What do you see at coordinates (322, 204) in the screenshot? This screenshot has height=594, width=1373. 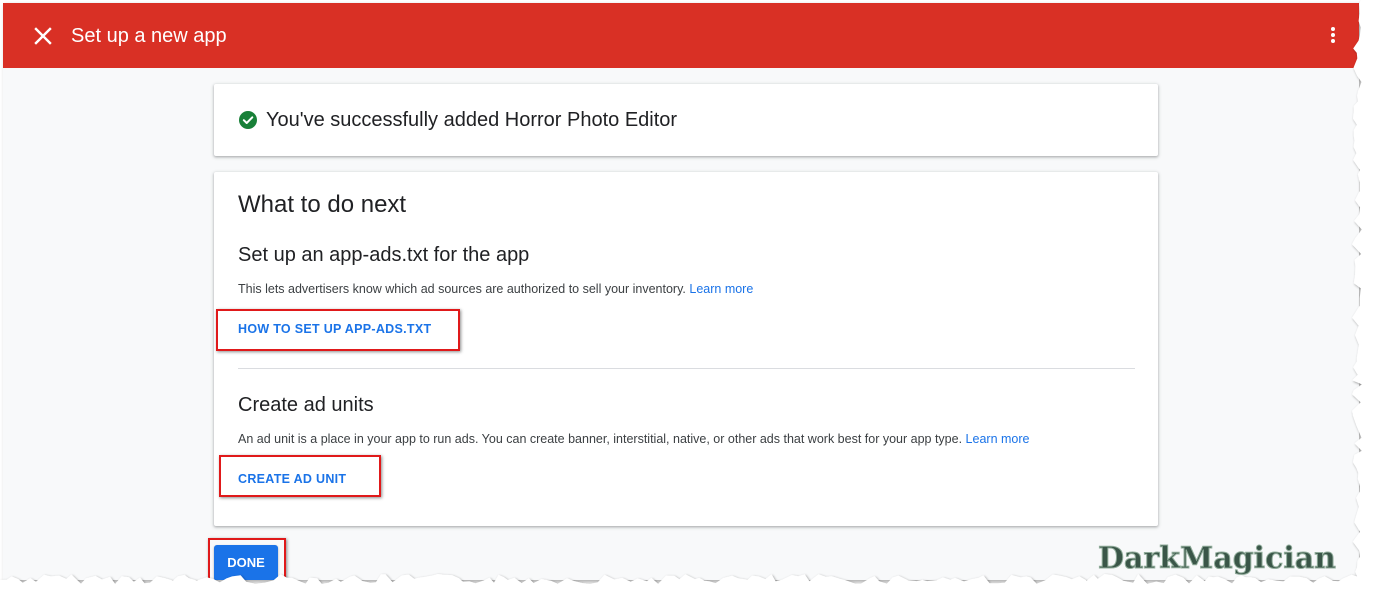 I see `next-steps-heading: What to do next` at bounding box center [322, 204].